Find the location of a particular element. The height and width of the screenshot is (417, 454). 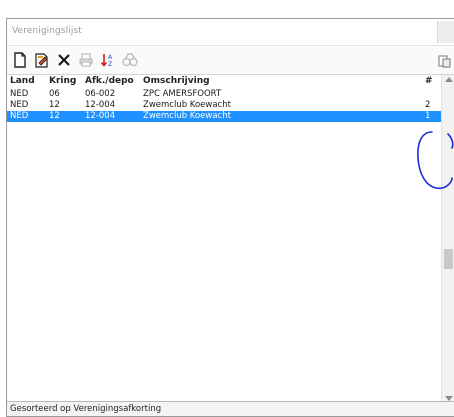

cell-count: 2 is located at coordinates (428, 105).